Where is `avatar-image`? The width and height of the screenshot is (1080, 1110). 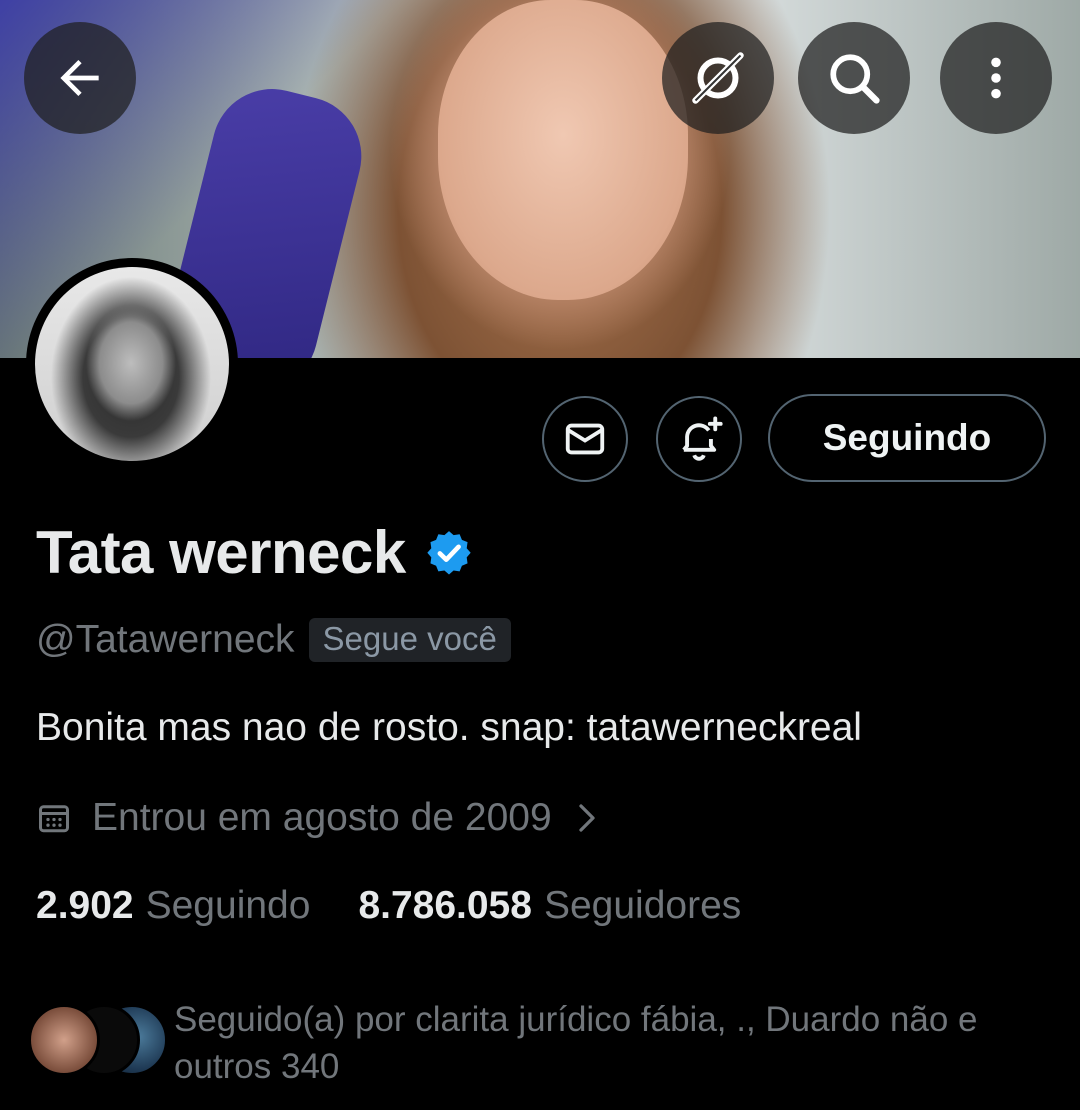
avatar-image is located at coordinates (132, 364).